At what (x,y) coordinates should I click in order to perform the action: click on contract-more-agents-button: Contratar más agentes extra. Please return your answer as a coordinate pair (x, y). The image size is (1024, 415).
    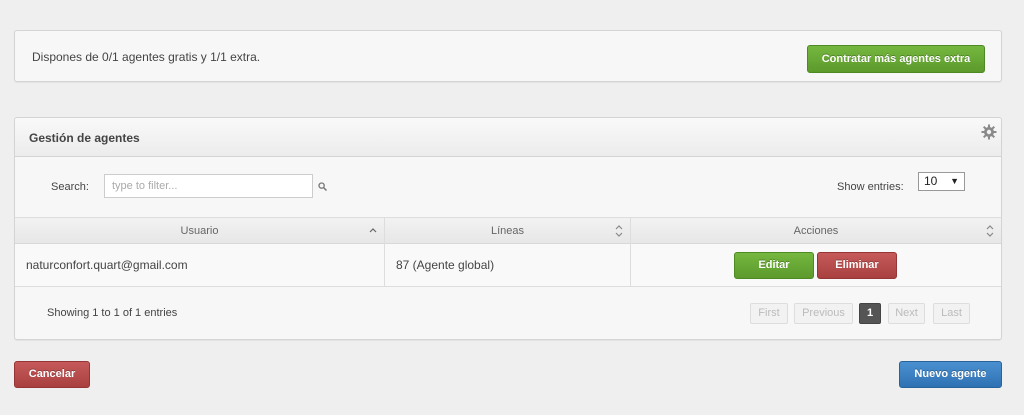
    Looking at the image, I should click on (896, 59).